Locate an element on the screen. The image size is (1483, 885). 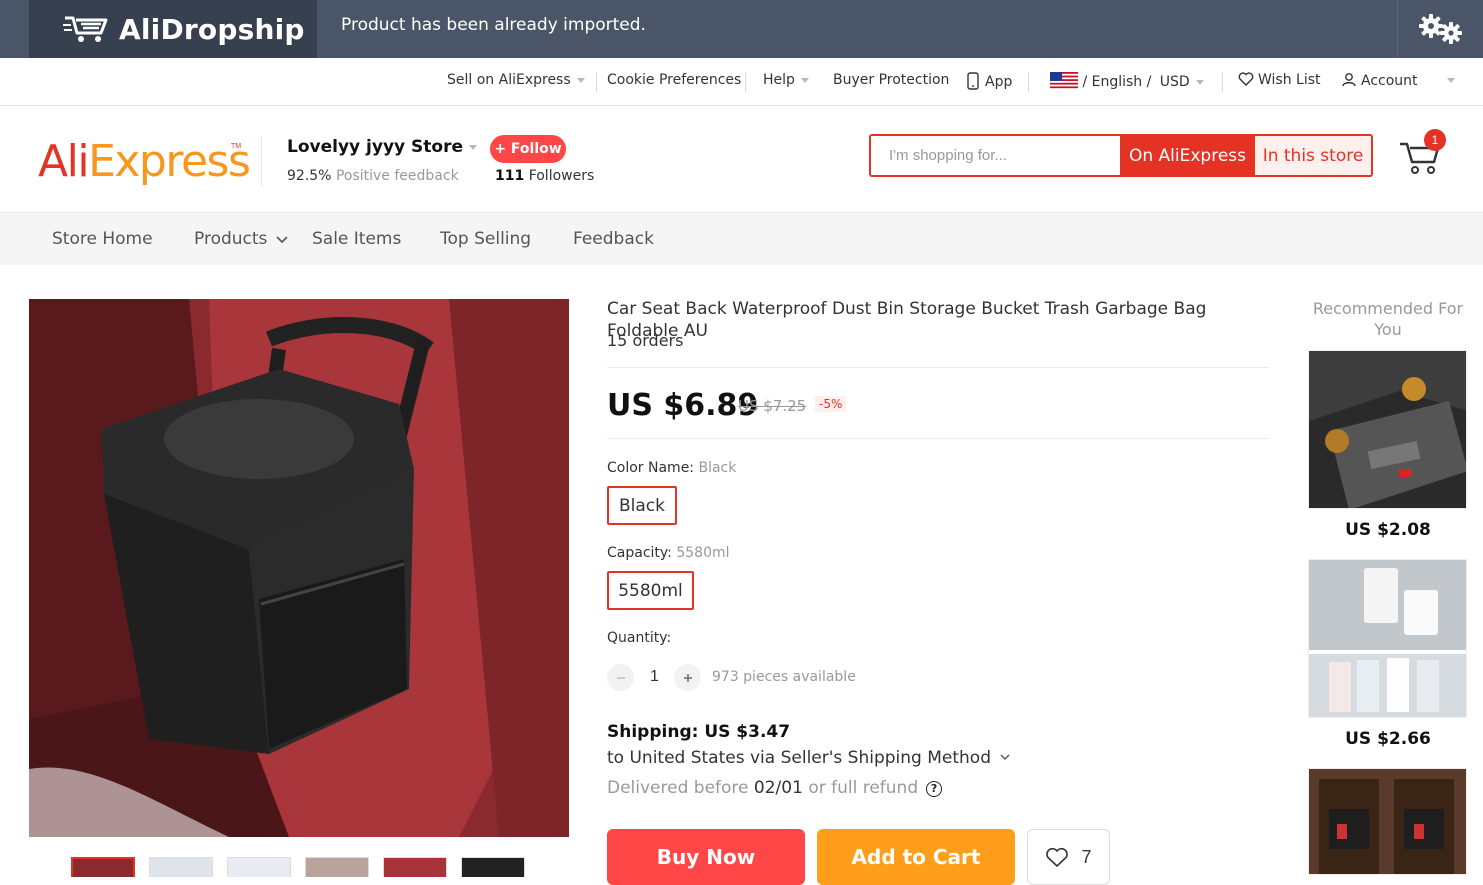
nav-products: Products is located at coordinates (241, 239).